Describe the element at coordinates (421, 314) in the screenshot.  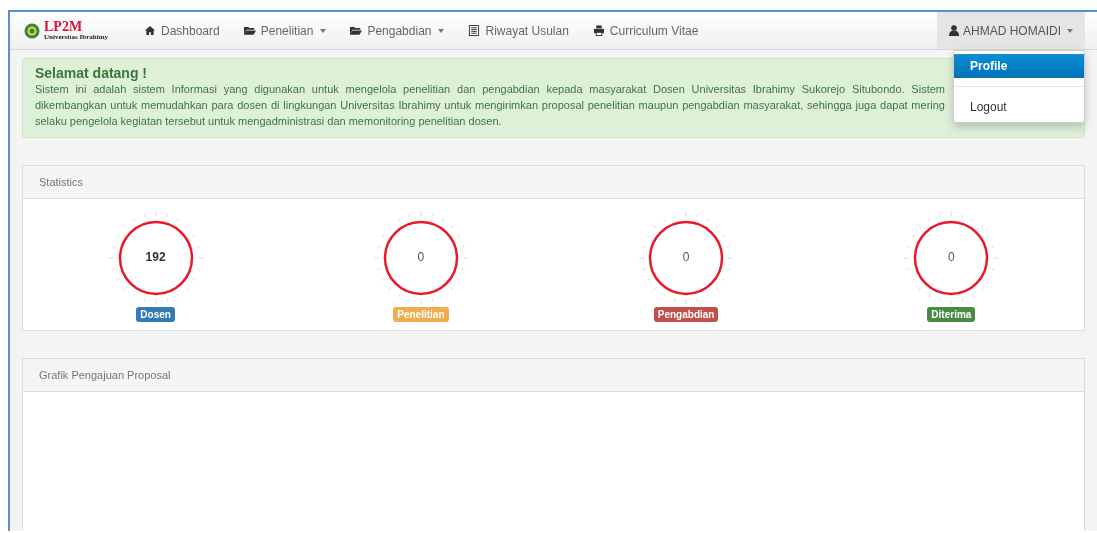
I see `stat-label: Penelitian` at that location.